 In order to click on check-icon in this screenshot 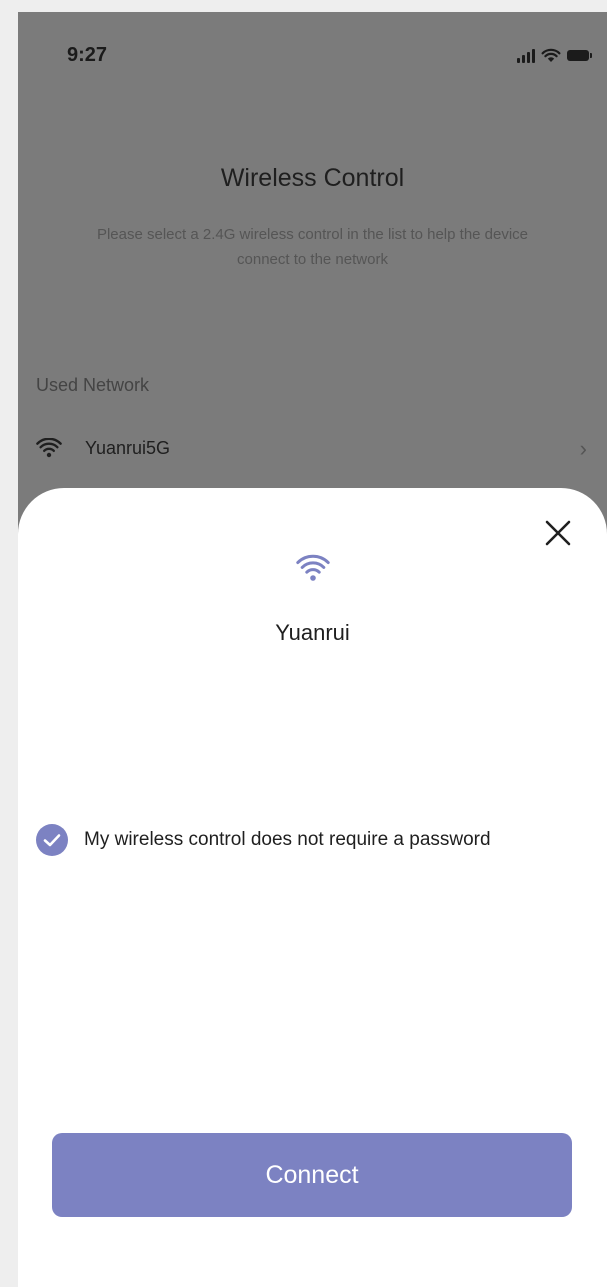, I will do `click(52, 840)`.